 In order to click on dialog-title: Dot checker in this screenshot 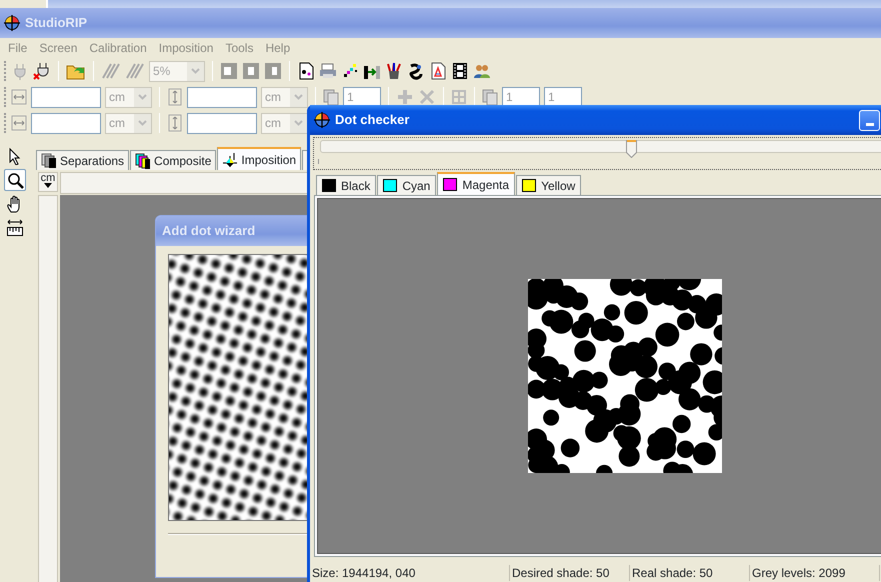, I will do `click(372, 120)`.